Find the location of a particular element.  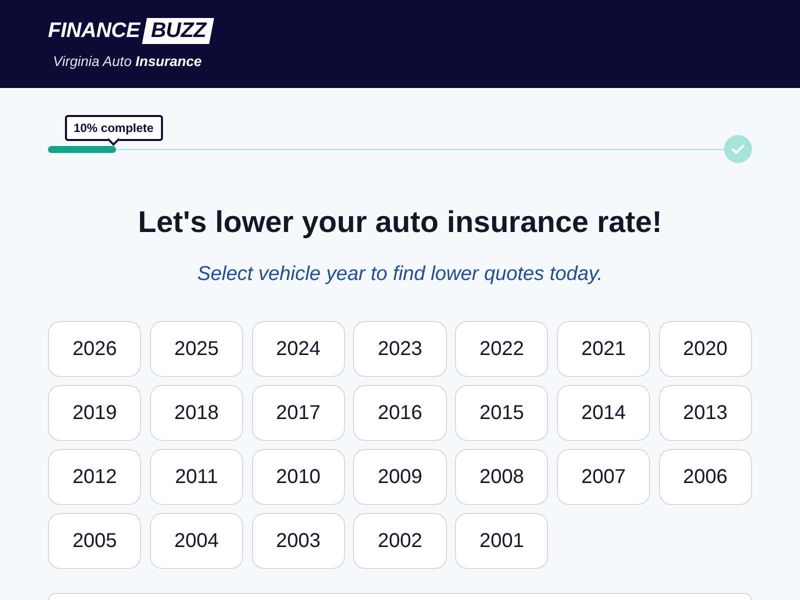

year-button: 2020 is located at coordinates (705, 349).